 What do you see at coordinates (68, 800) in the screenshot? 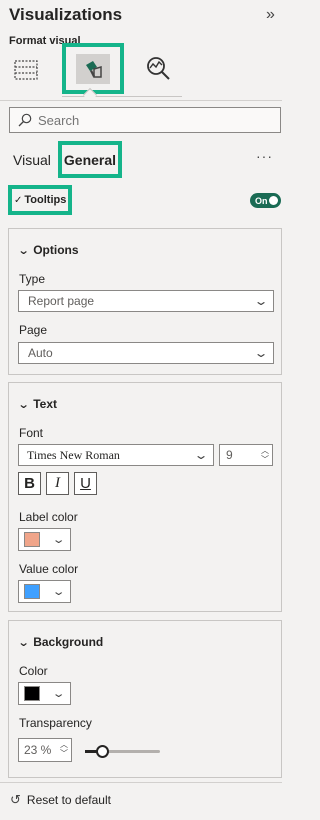
I see `reset-label: Reset to default` at bounding box center [68, 800].